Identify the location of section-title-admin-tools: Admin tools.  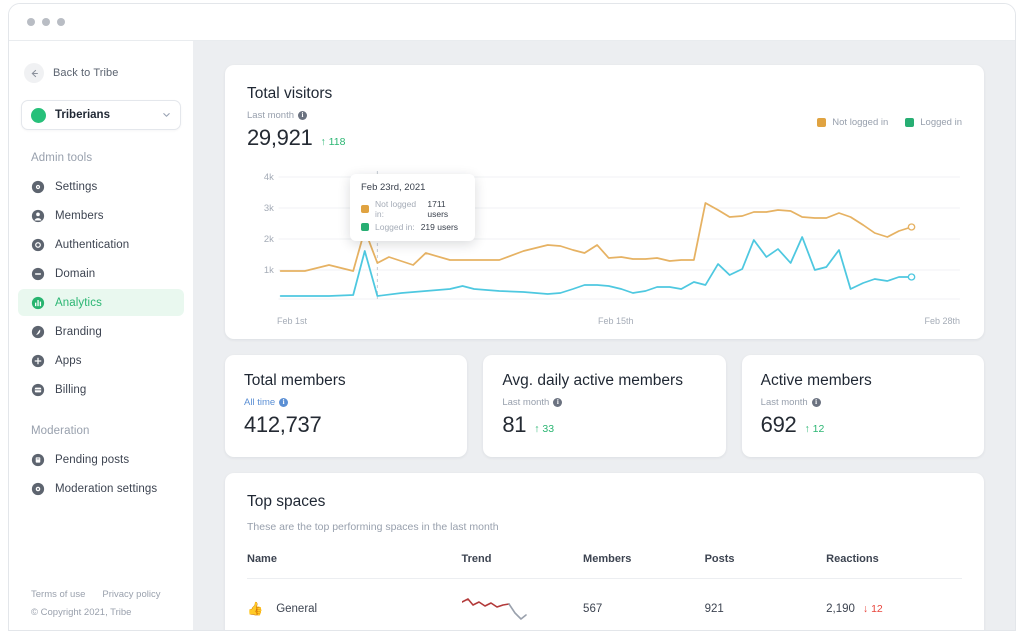
(62, 158).